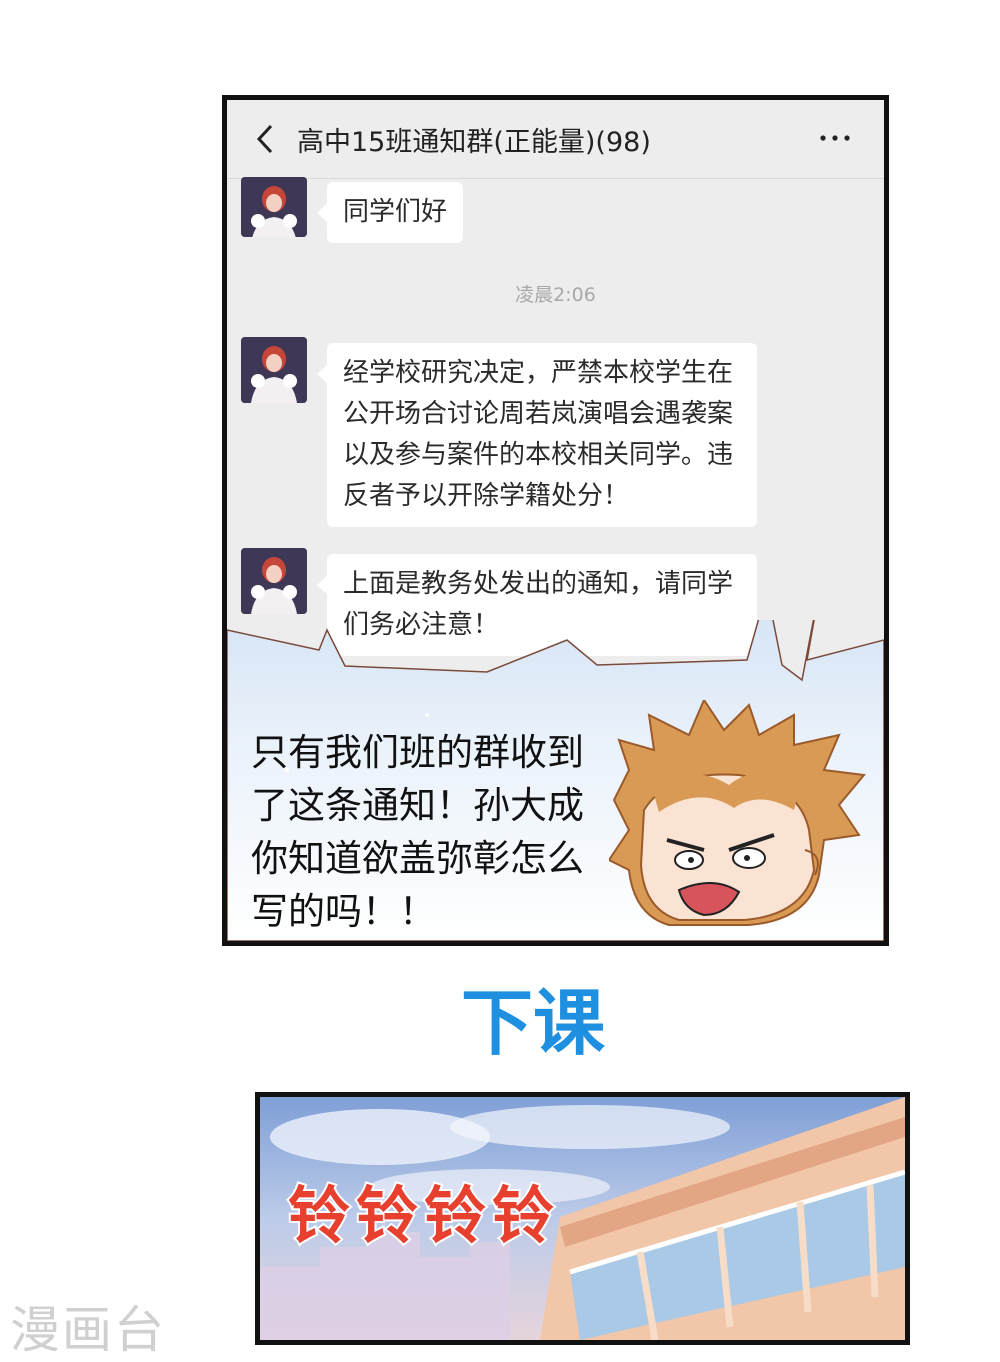 The image size is (1000, 1362). I want to click on chevron-left-icon, so click(266, 139).